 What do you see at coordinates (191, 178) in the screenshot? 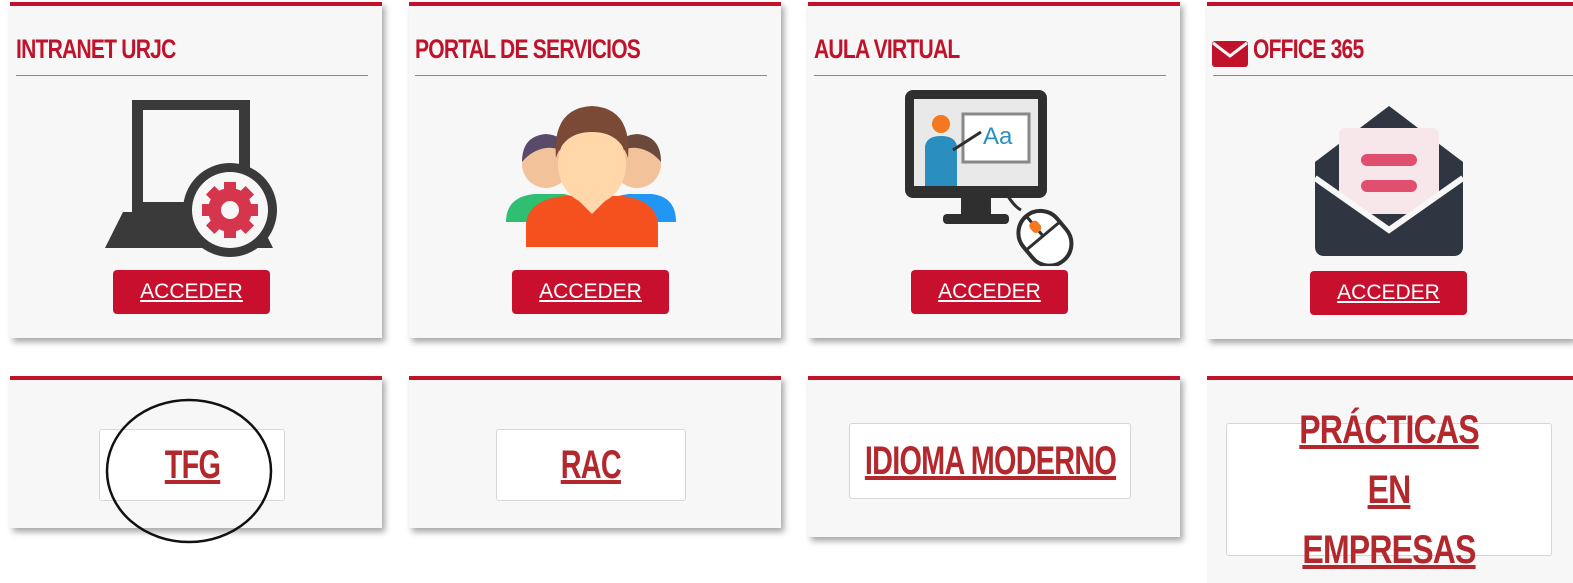
I see `laptop-gear-icon` at bounding box center [191, 178].